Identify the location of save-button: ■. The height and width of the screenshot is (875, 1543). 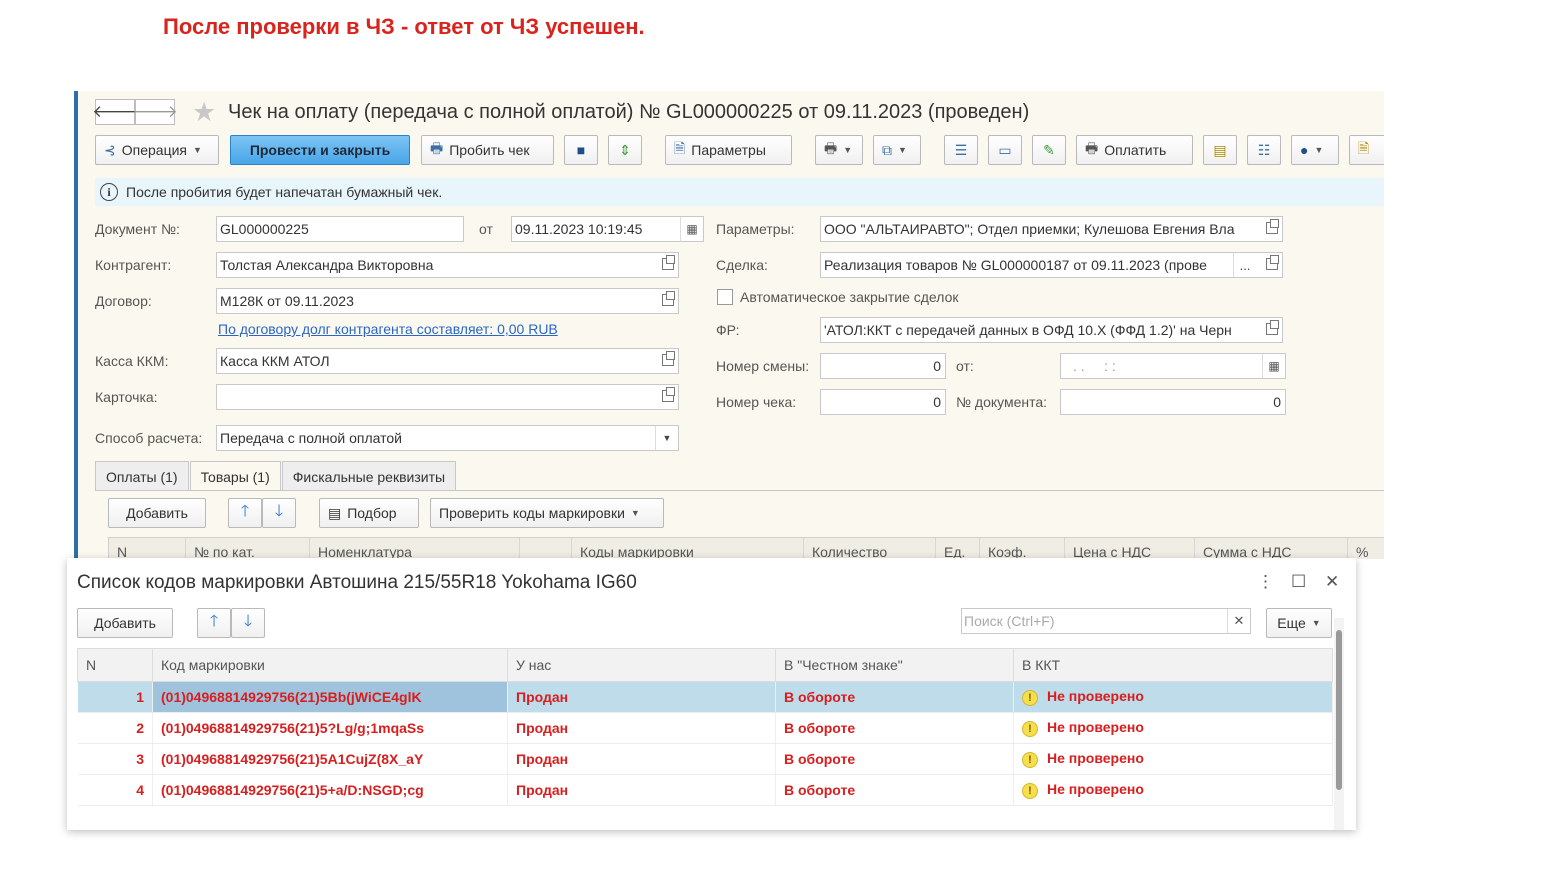
(581, 150).